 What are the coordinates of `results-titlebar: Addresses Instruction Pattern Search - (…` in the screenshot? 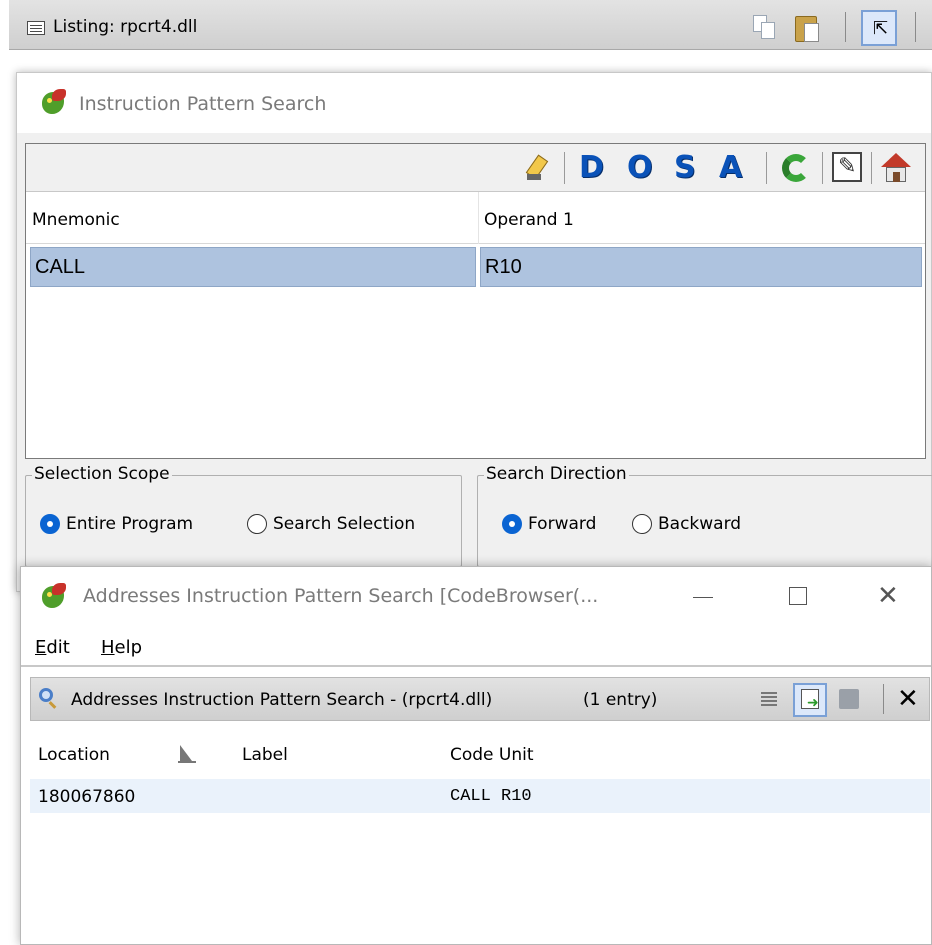 It's located at (480, 699).